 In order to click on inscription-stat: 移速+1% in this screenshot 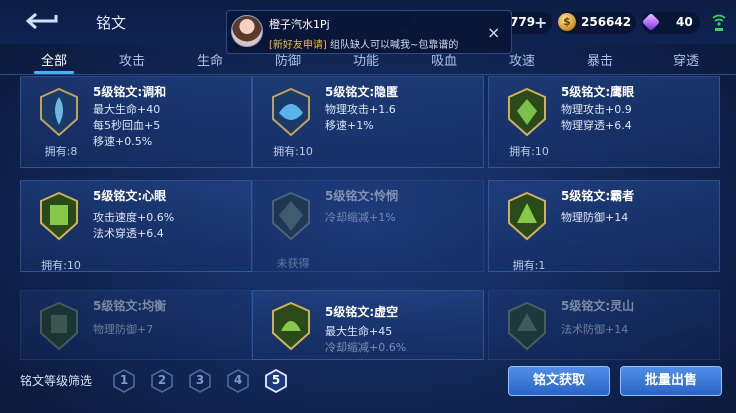, I will do `click(349, 125)`.